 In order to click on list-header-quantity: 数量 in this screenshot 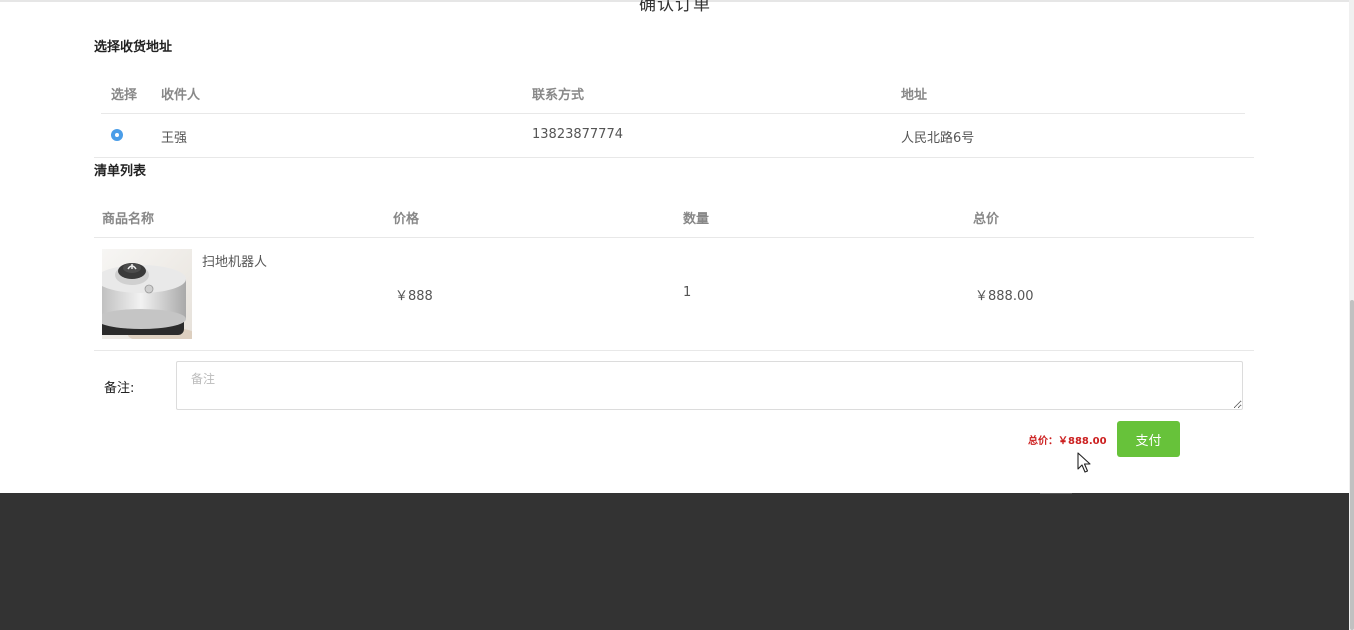, I will do `click(696, 219)`.